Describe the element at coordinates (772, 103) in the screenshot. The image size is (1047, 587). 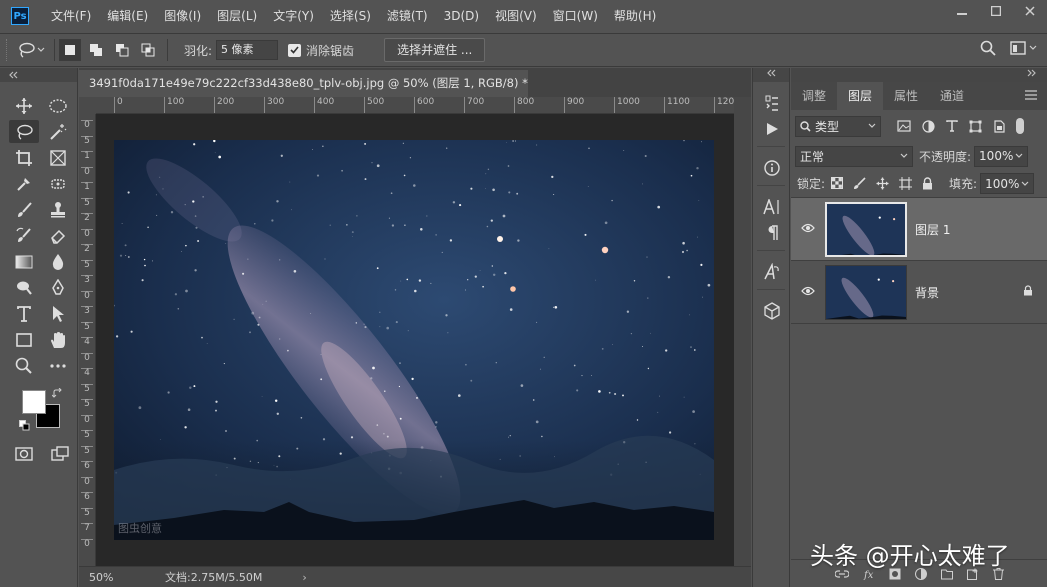
I see `history-panel-button` at that location.